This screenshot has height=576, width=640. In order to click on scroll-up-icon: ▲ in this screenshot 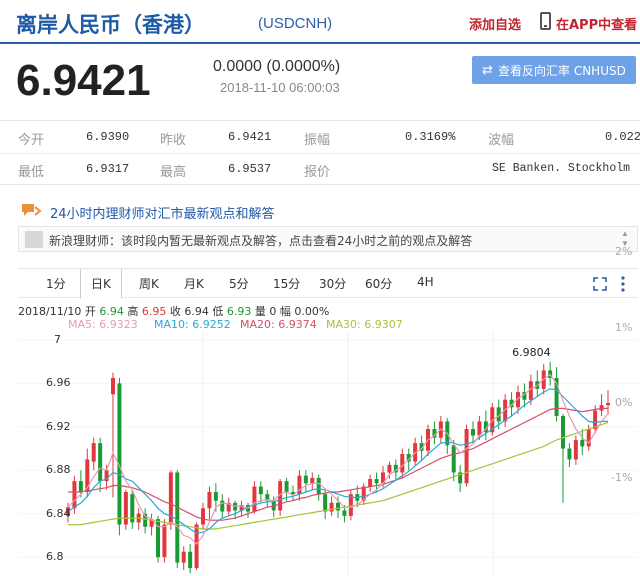, I will do `click(626, 234)`.